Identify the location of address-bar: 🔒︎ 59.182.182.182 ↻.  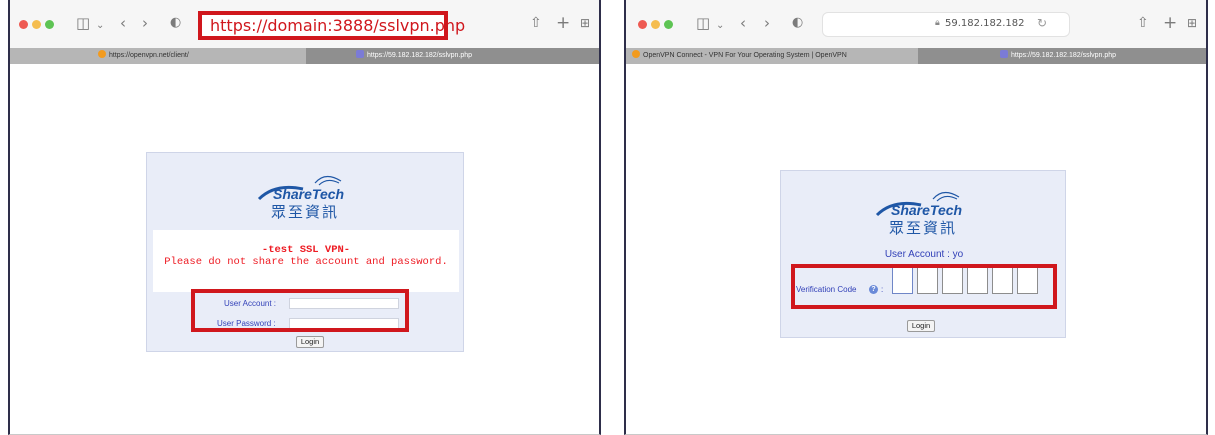
(946, 24).